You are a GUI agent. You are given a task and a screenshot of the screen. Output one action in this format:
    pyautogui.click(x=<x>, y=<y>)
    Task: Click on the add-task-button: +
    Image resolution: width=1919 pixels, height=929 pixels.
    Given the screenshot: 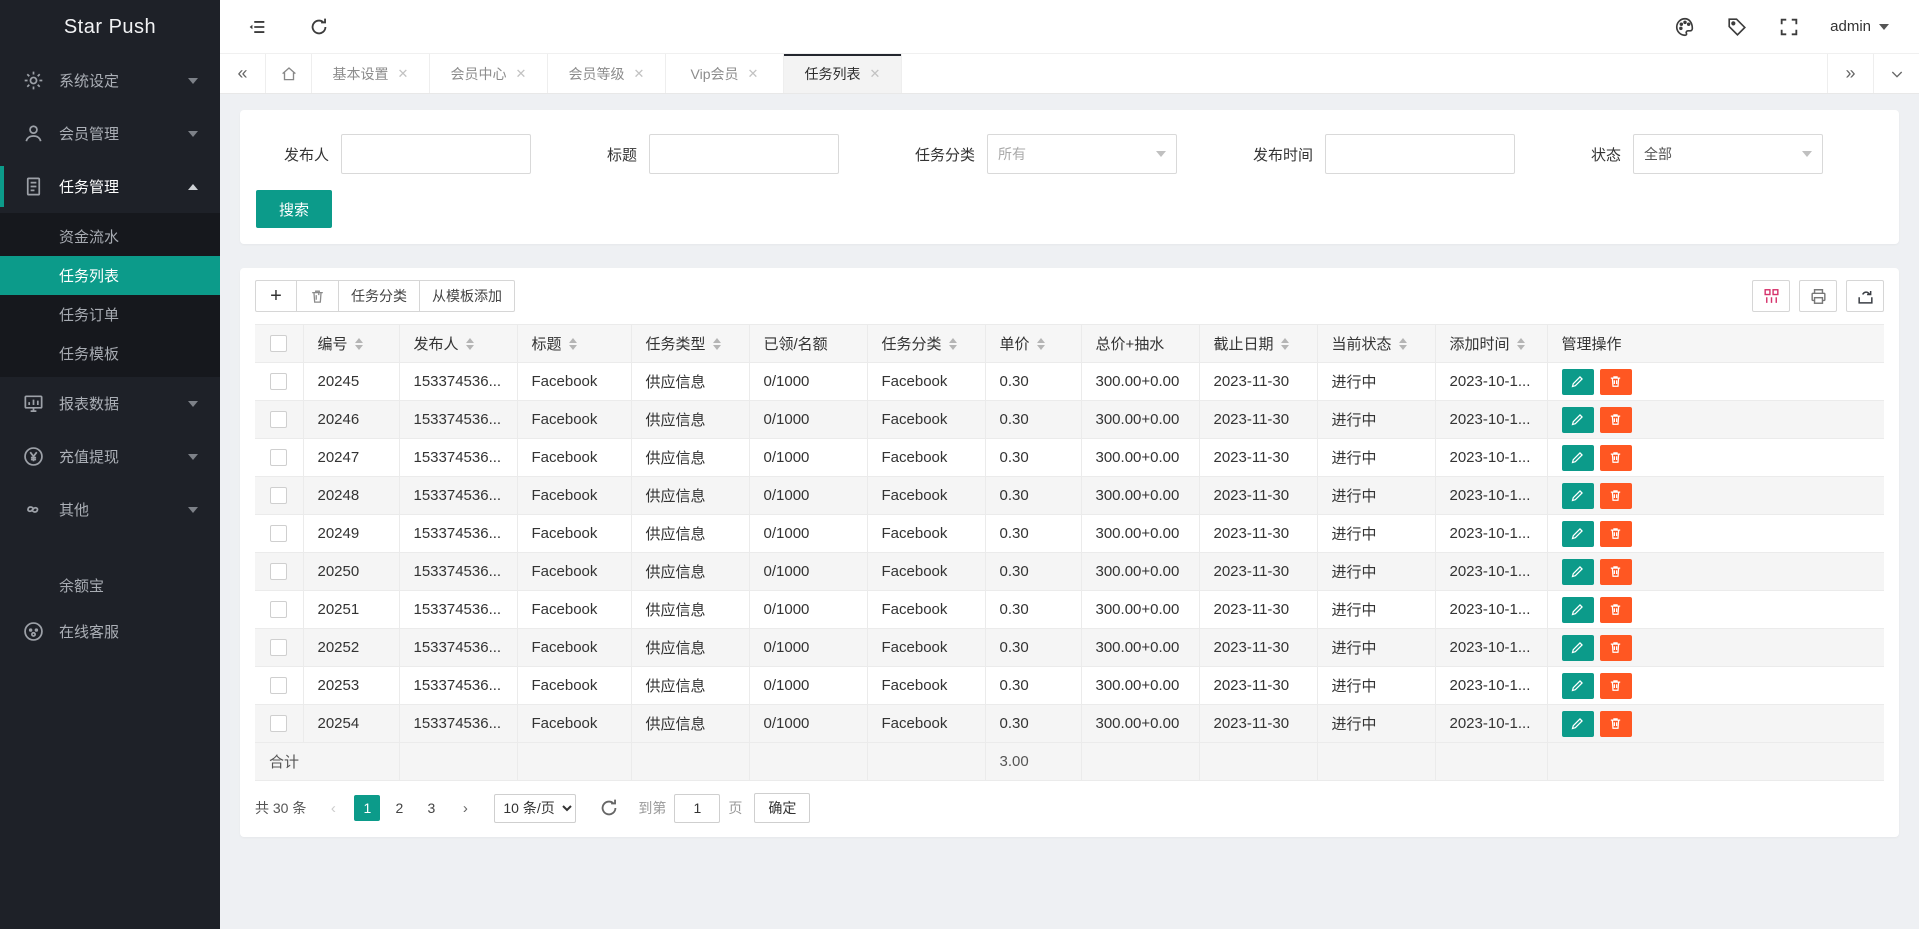 What is the action you would take?
    pyautogui.click(x=276, y=296)
    